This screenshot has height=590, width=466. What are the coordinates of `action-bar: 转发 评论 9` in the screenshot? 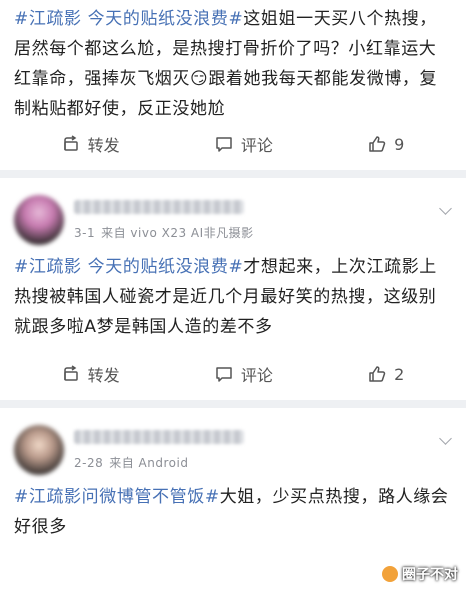 It's located at (233, 144).